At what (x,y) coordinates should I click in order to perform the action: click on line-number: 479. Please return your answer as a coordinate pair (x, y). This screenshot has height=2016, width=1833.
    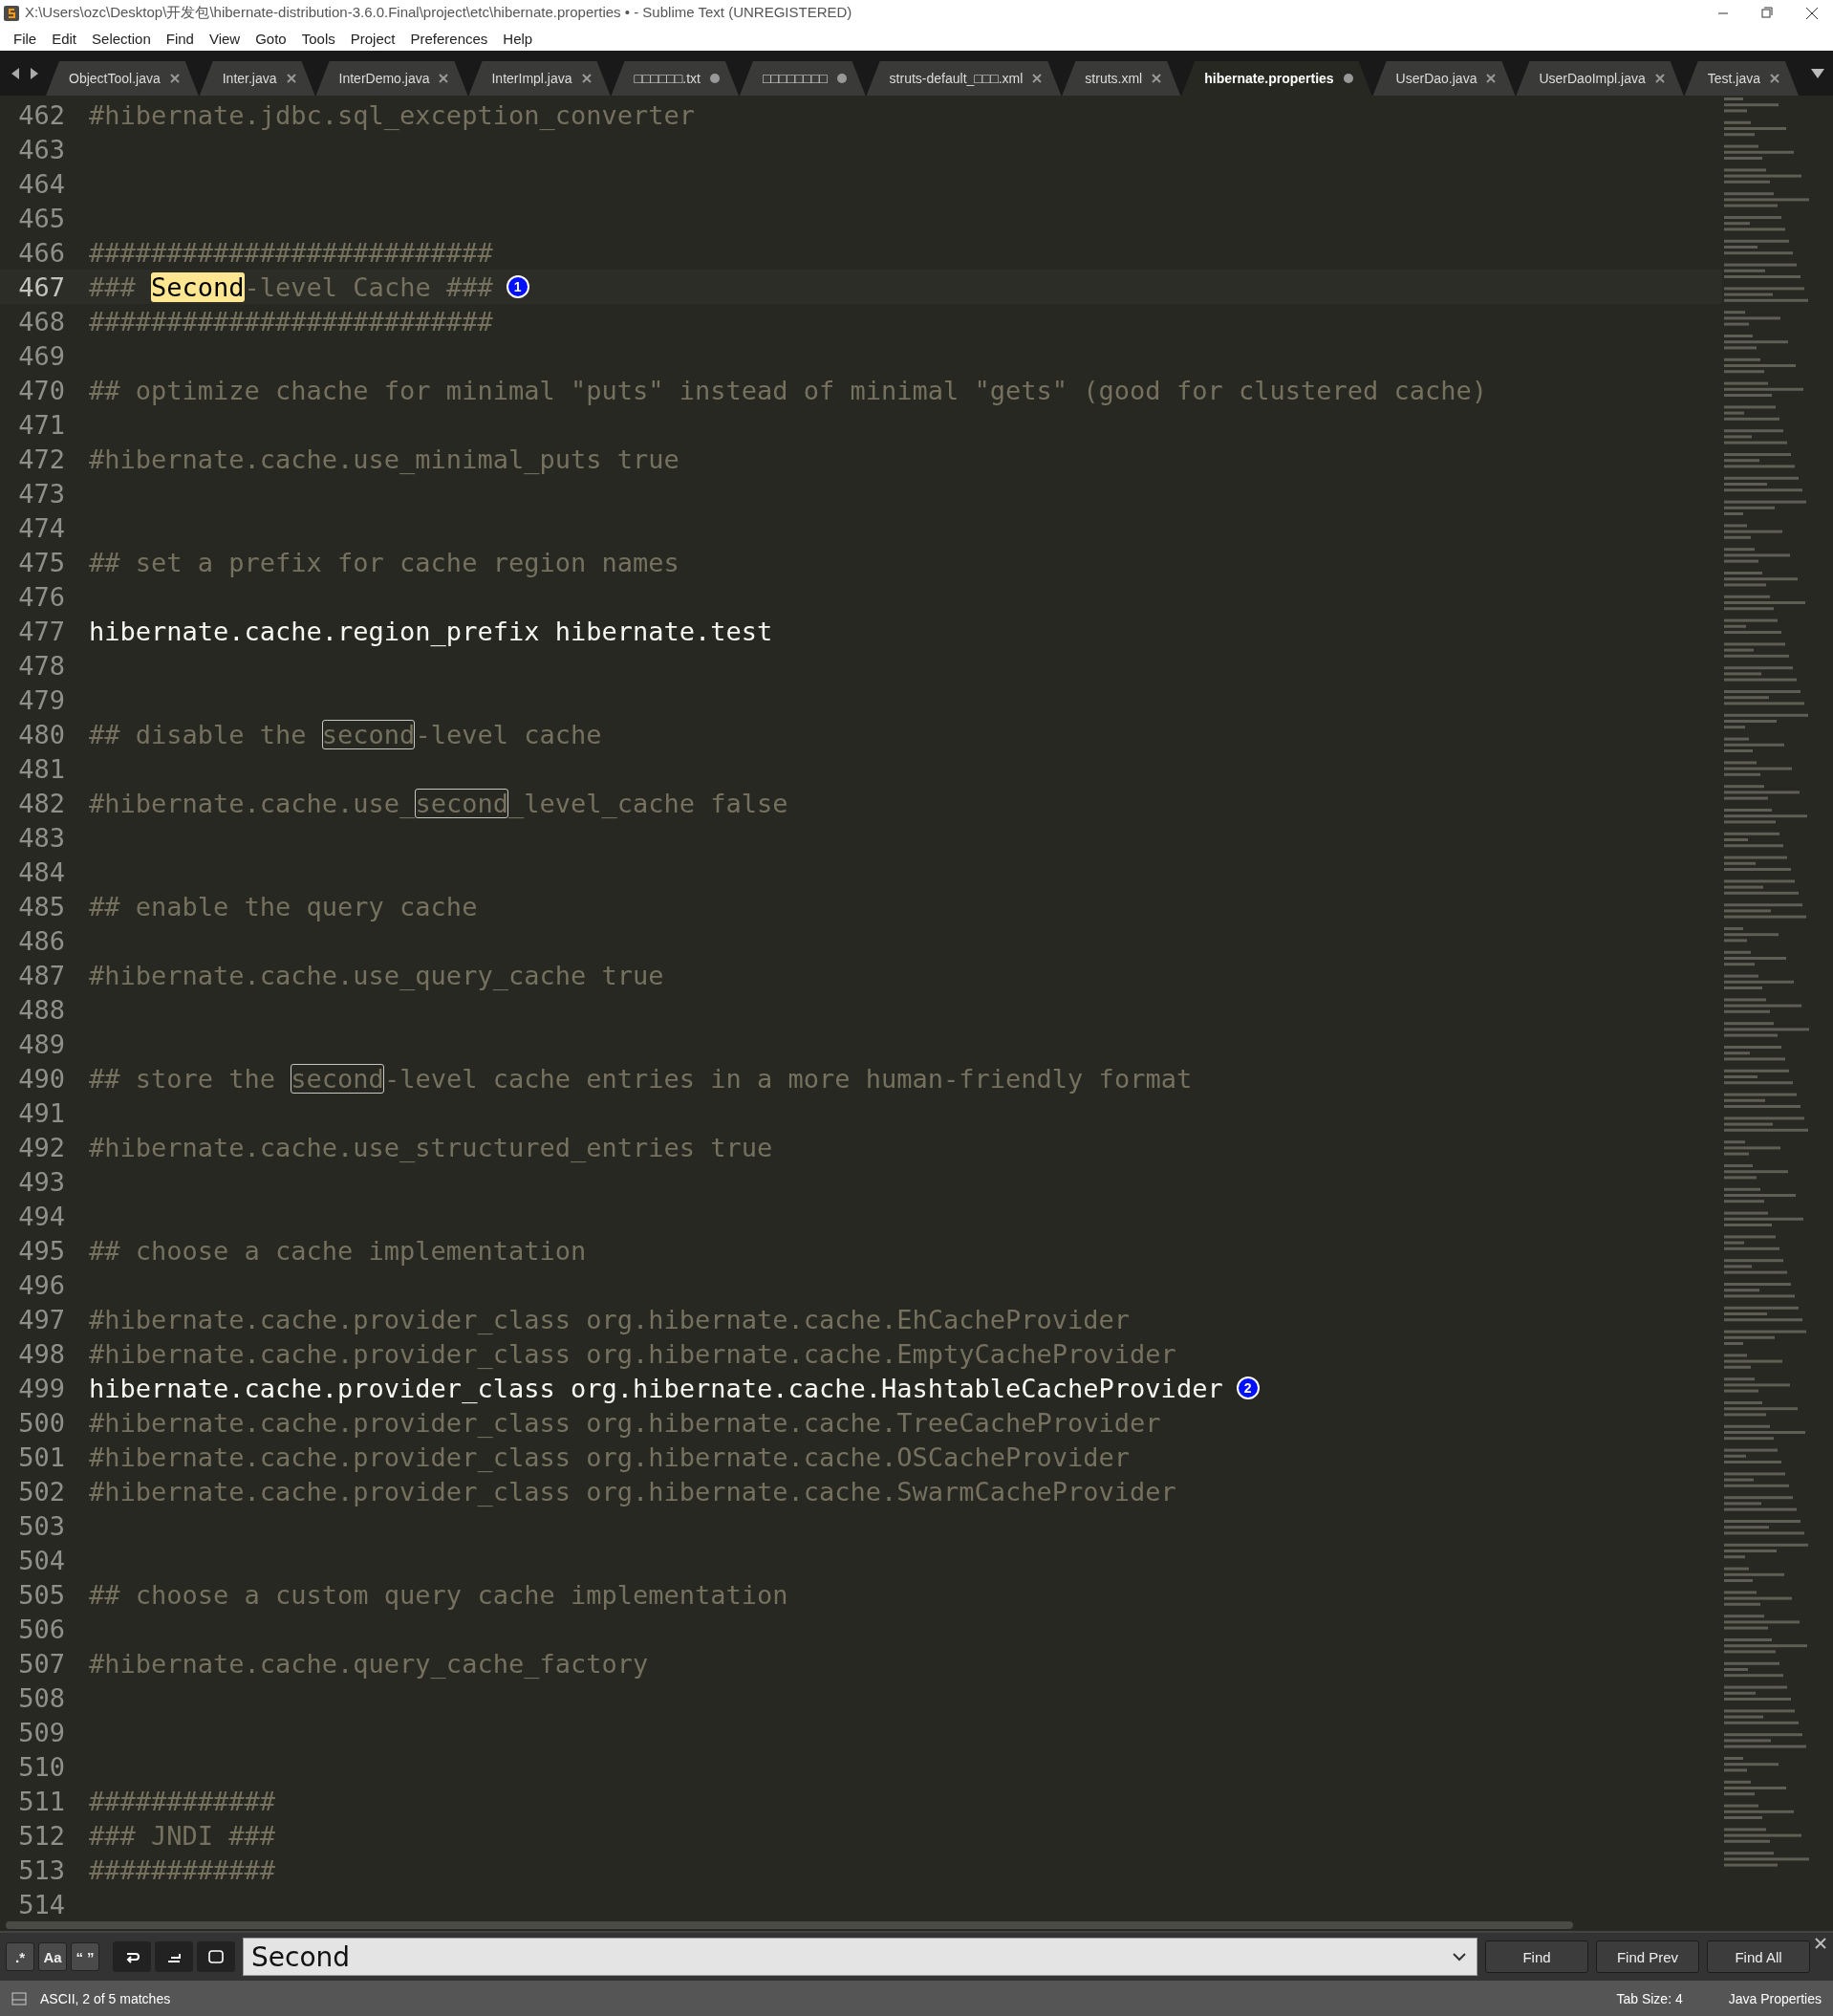
    Looking at the image, I should click on (41, 699).